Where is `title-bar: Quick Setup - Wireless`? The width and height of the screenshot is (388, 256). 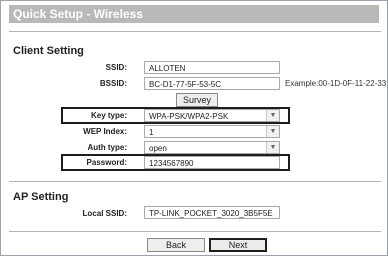 title-bar: Quick Setup - Wireless is located at coordinates (194, 14).